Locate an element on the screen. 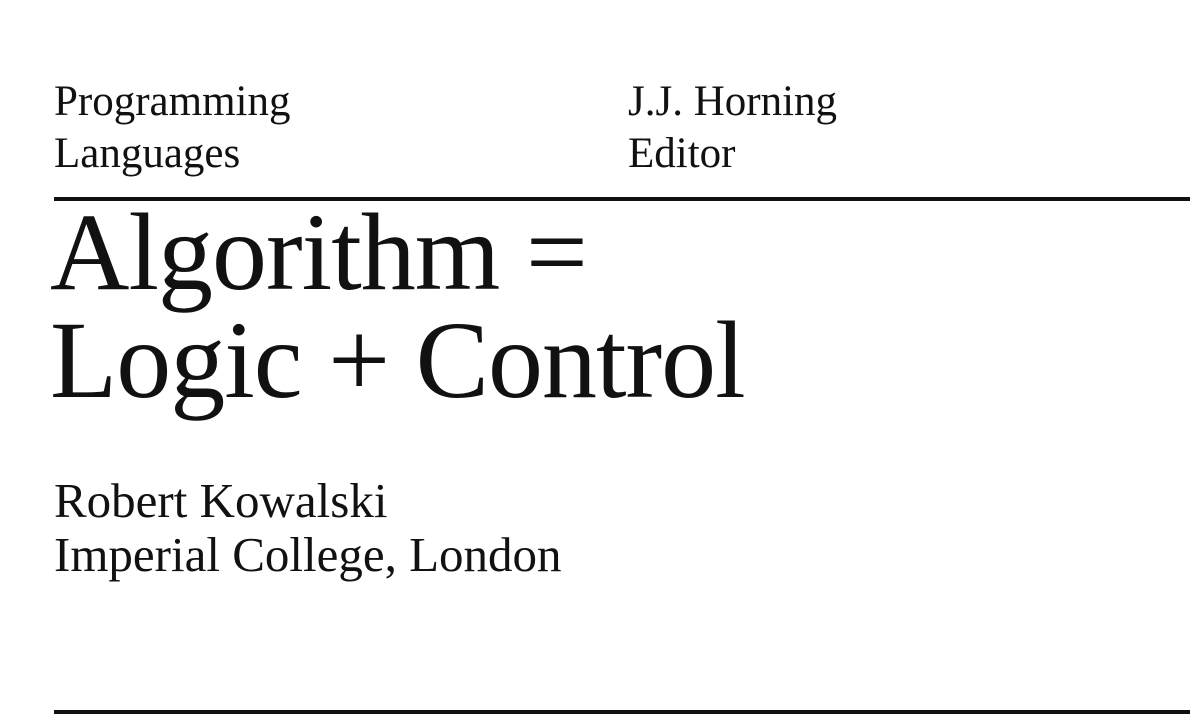  section-label: Programming Languages is located at coordinates (172, 128).